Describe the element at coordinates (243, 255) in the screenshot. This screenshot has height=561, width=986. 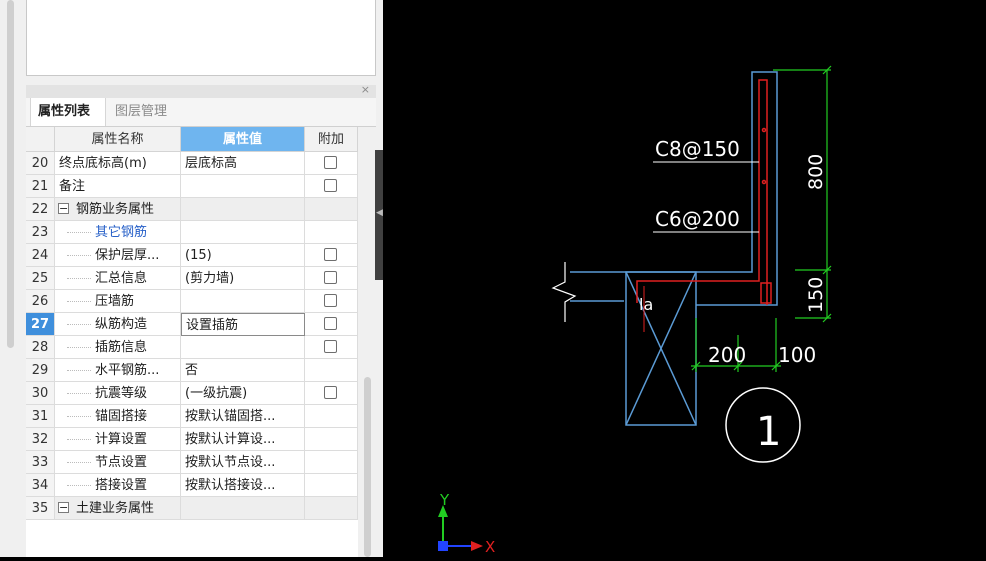
I see `property-value-cell: (15)` at that location.